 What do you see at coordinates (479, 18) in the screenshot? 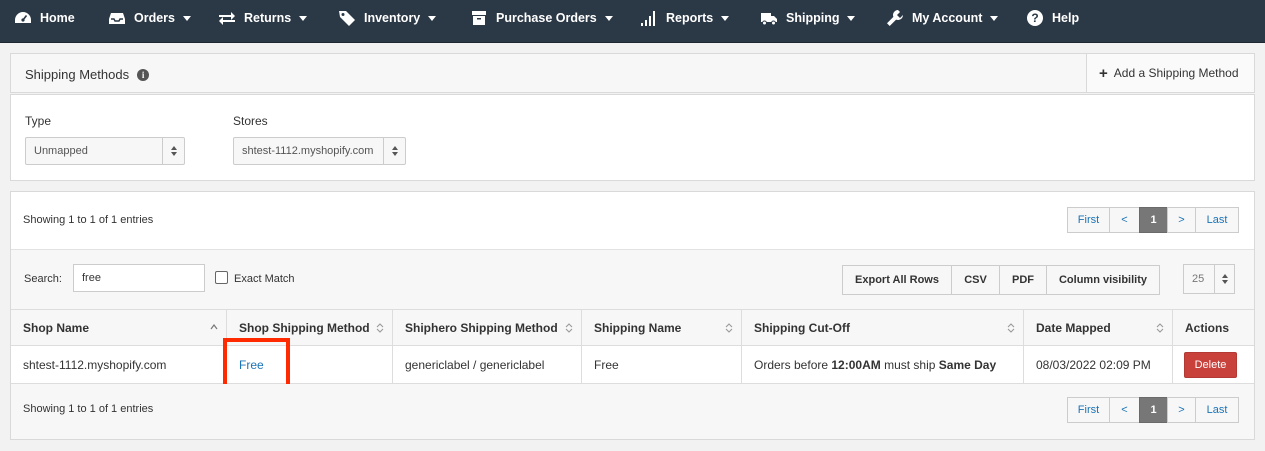
I see `archive-icon` at bounding box center [479, 18].